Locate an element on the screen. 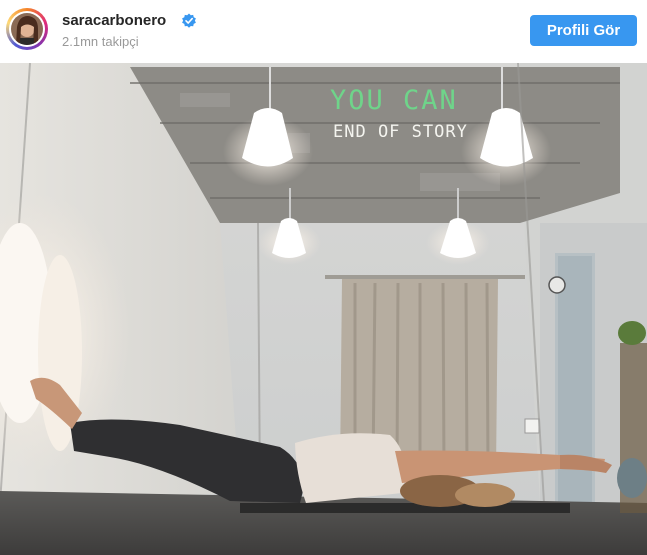  avatar-photo is located at coordinates (27, 29).